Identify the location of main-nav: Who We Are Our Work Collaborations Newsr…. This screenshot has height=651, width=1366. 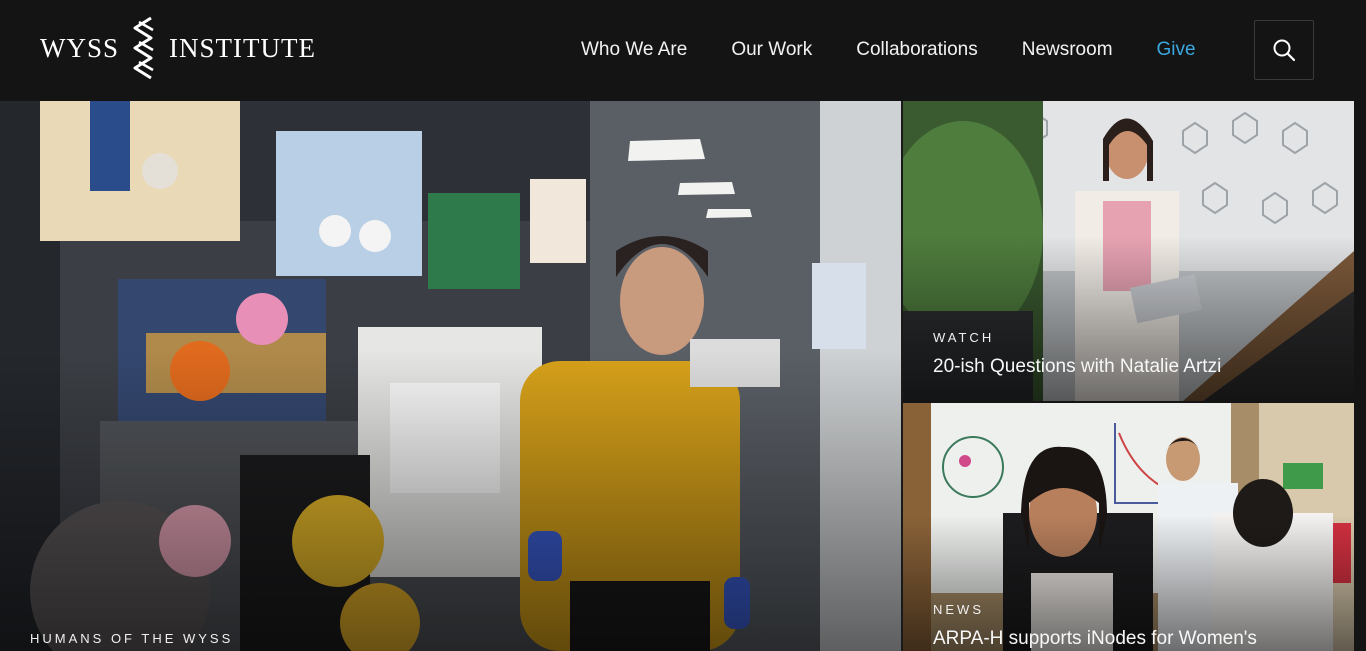
(888, 50).